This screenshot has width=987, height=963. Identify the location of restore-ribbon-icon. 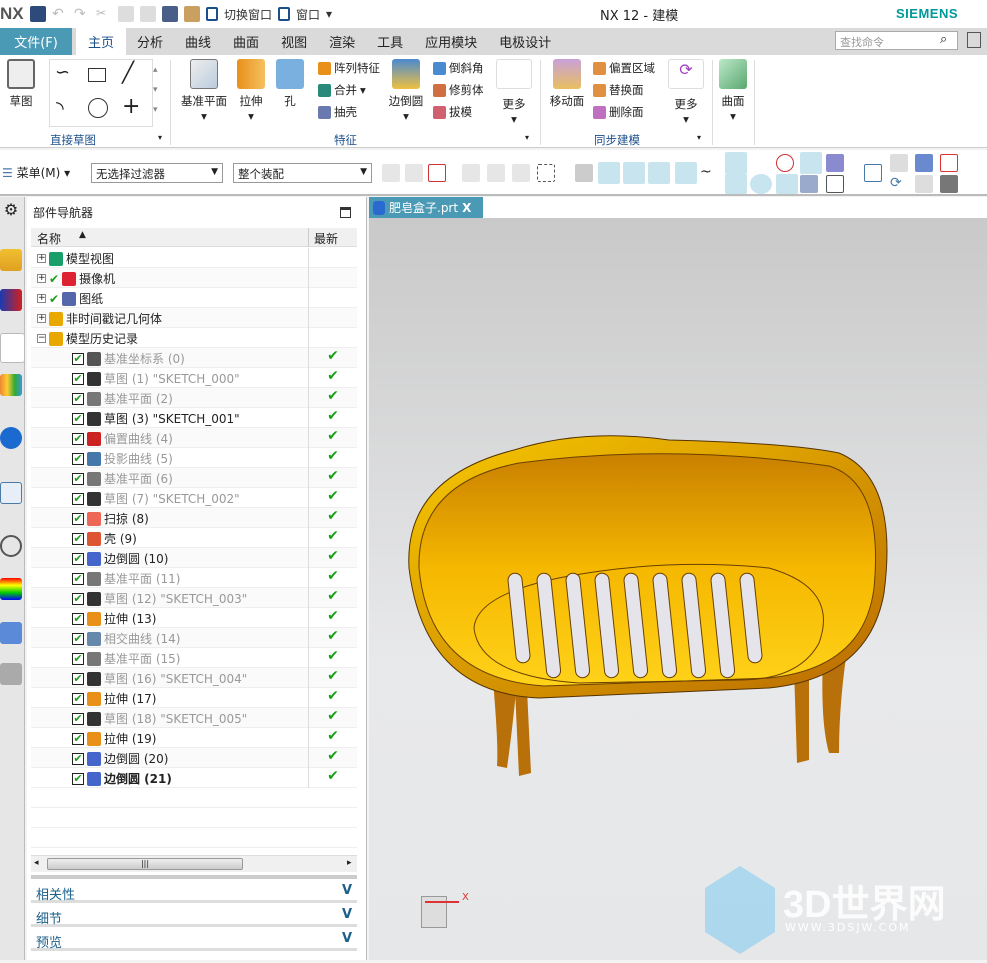
(974, 40).